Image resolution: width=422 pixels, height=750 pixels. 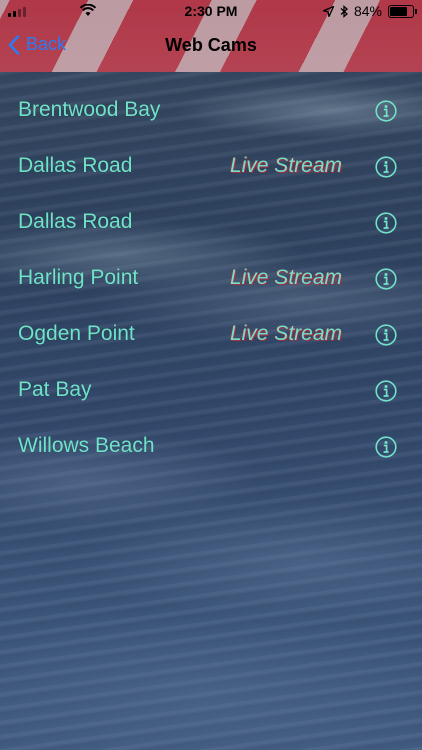 I want to click on bluetooth-icon, so click(x=344, y=11).